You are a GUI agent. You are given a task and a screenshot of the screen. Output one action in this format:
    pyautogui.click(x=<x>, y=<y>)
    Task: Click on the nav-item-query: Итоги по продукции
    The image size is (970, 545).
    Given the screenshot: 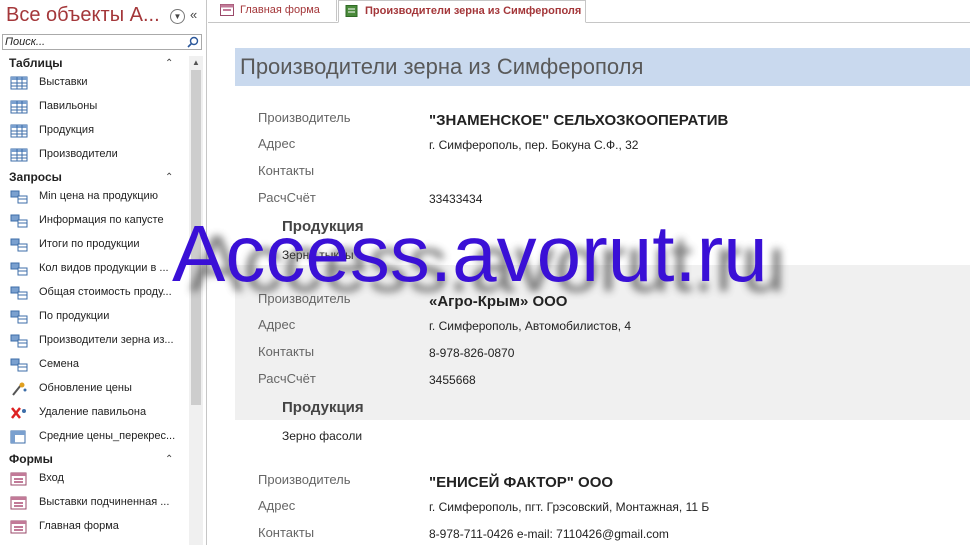 What is the action you would take?
    pyautogui.click(x=99, y=246)
    